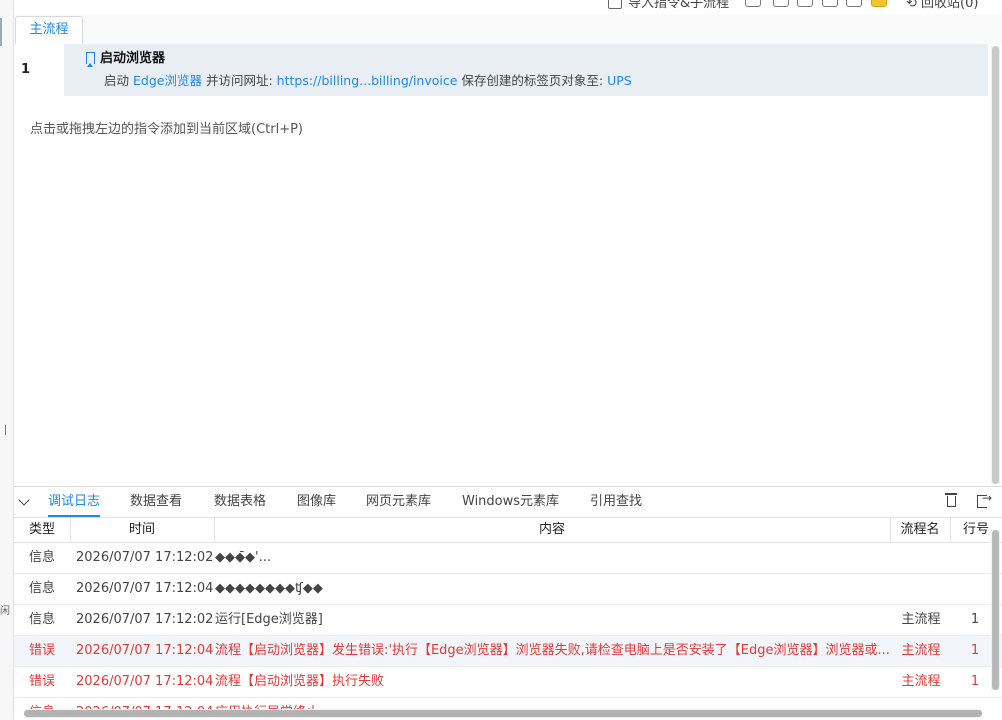 Image resolution: width=1002 pixels, height=720 pixels. I want to click on col-time: 时间, so click(142, 530).